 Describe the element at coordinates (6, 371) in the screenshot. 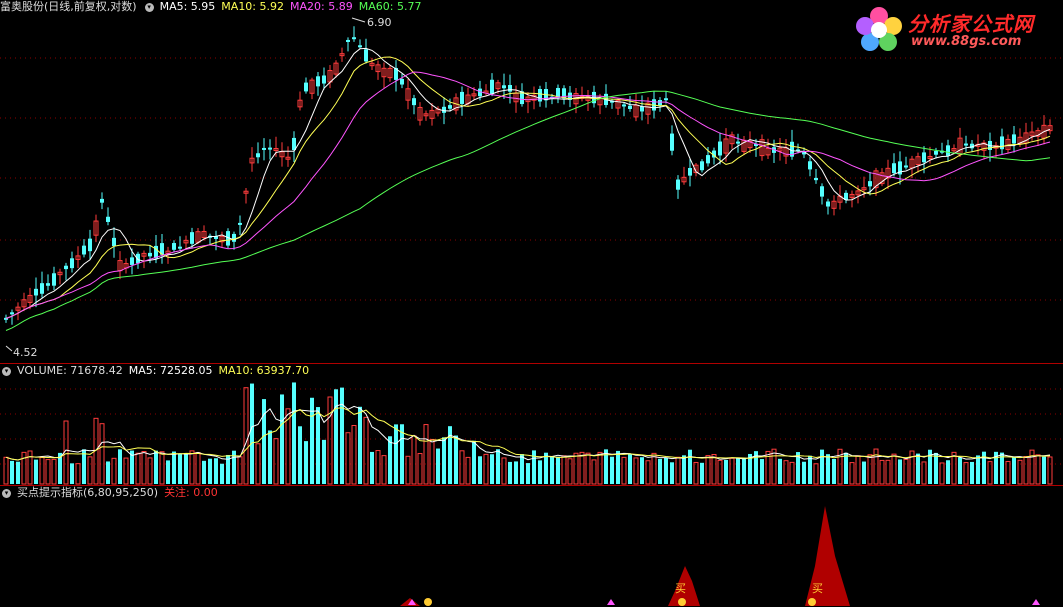

I see `volume-dropdown-icon: ▾` at that location.